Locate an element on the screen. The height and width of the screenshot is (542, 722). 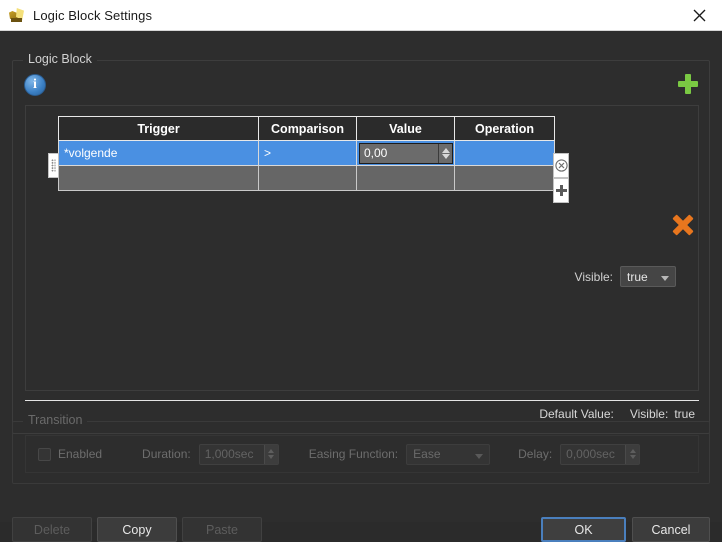
duration-field: 1,000sec is located at coordinates (238, 454).